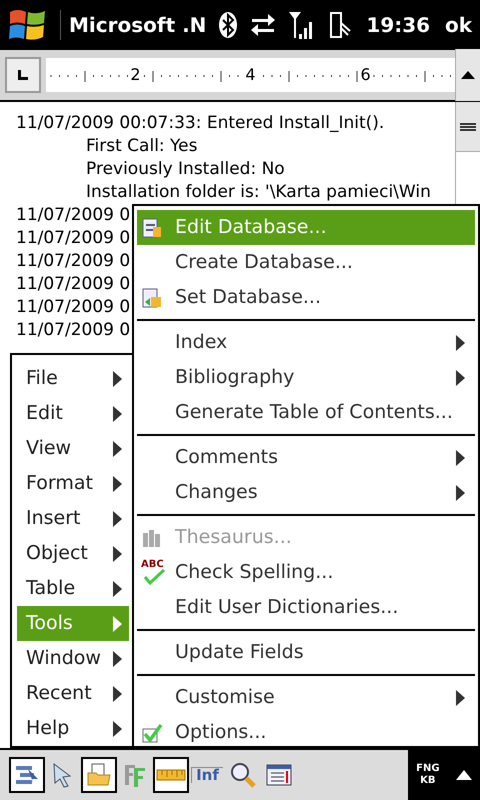 This screenshot has height=800, width=480. I want to click on menu-item: Recent, so click(73, 693).